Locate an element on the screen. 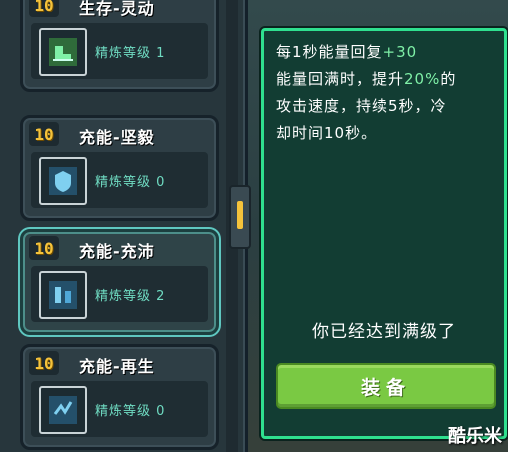 This screenshot has width=508, height=452. talent-card-1: 10 生存-灵动 精炼等级 1 is located at coordinates (119, 46).